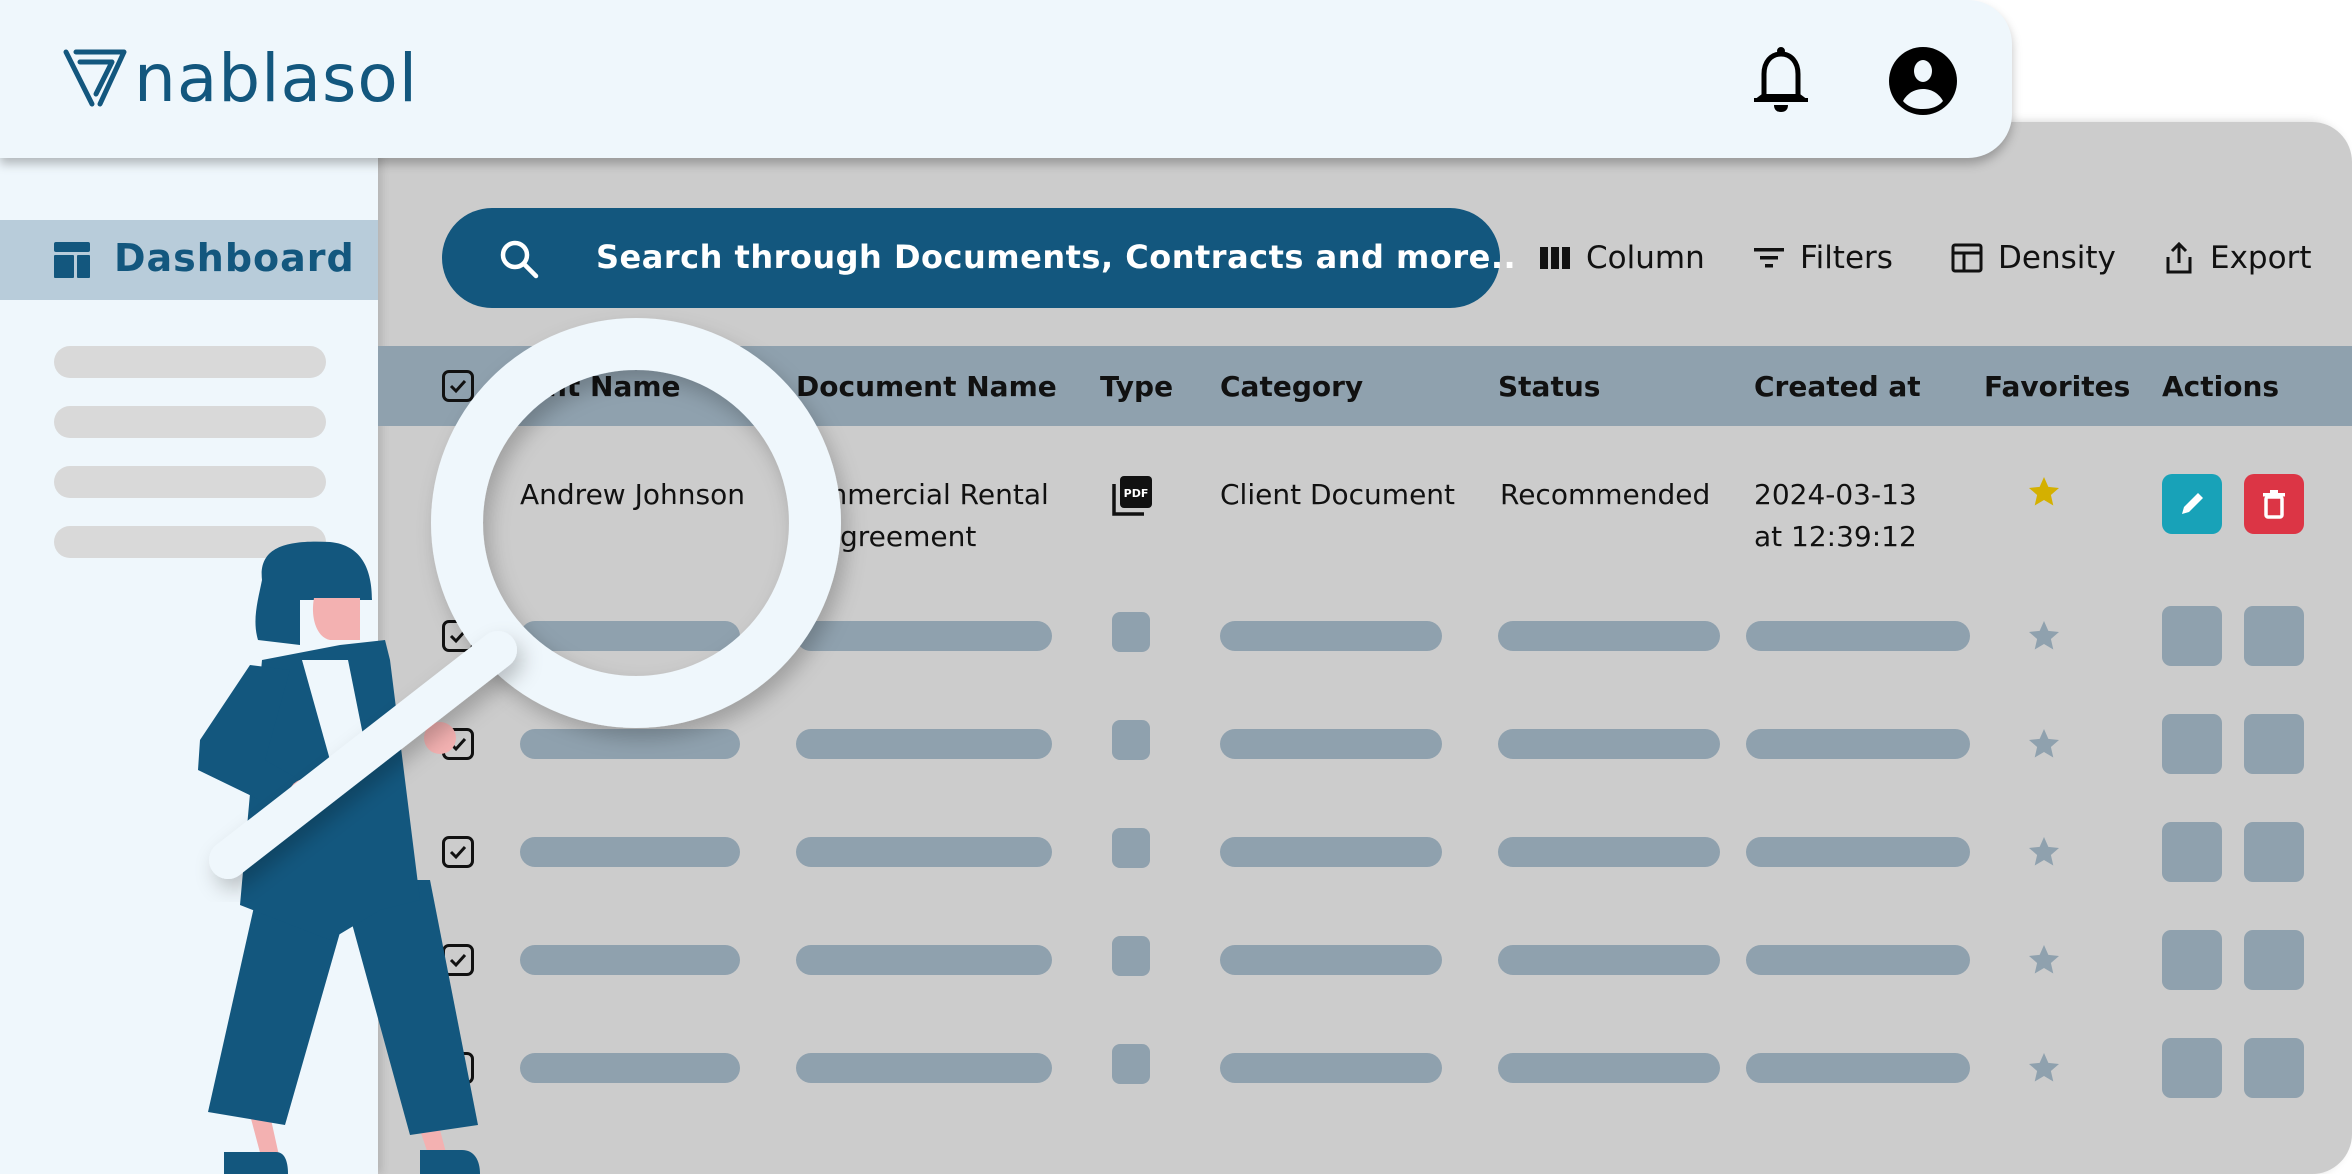  What do you see at coordinates (1769, 258) in the screenshot?
I see `filter-list-icon` at bounding box center [1769, 258].